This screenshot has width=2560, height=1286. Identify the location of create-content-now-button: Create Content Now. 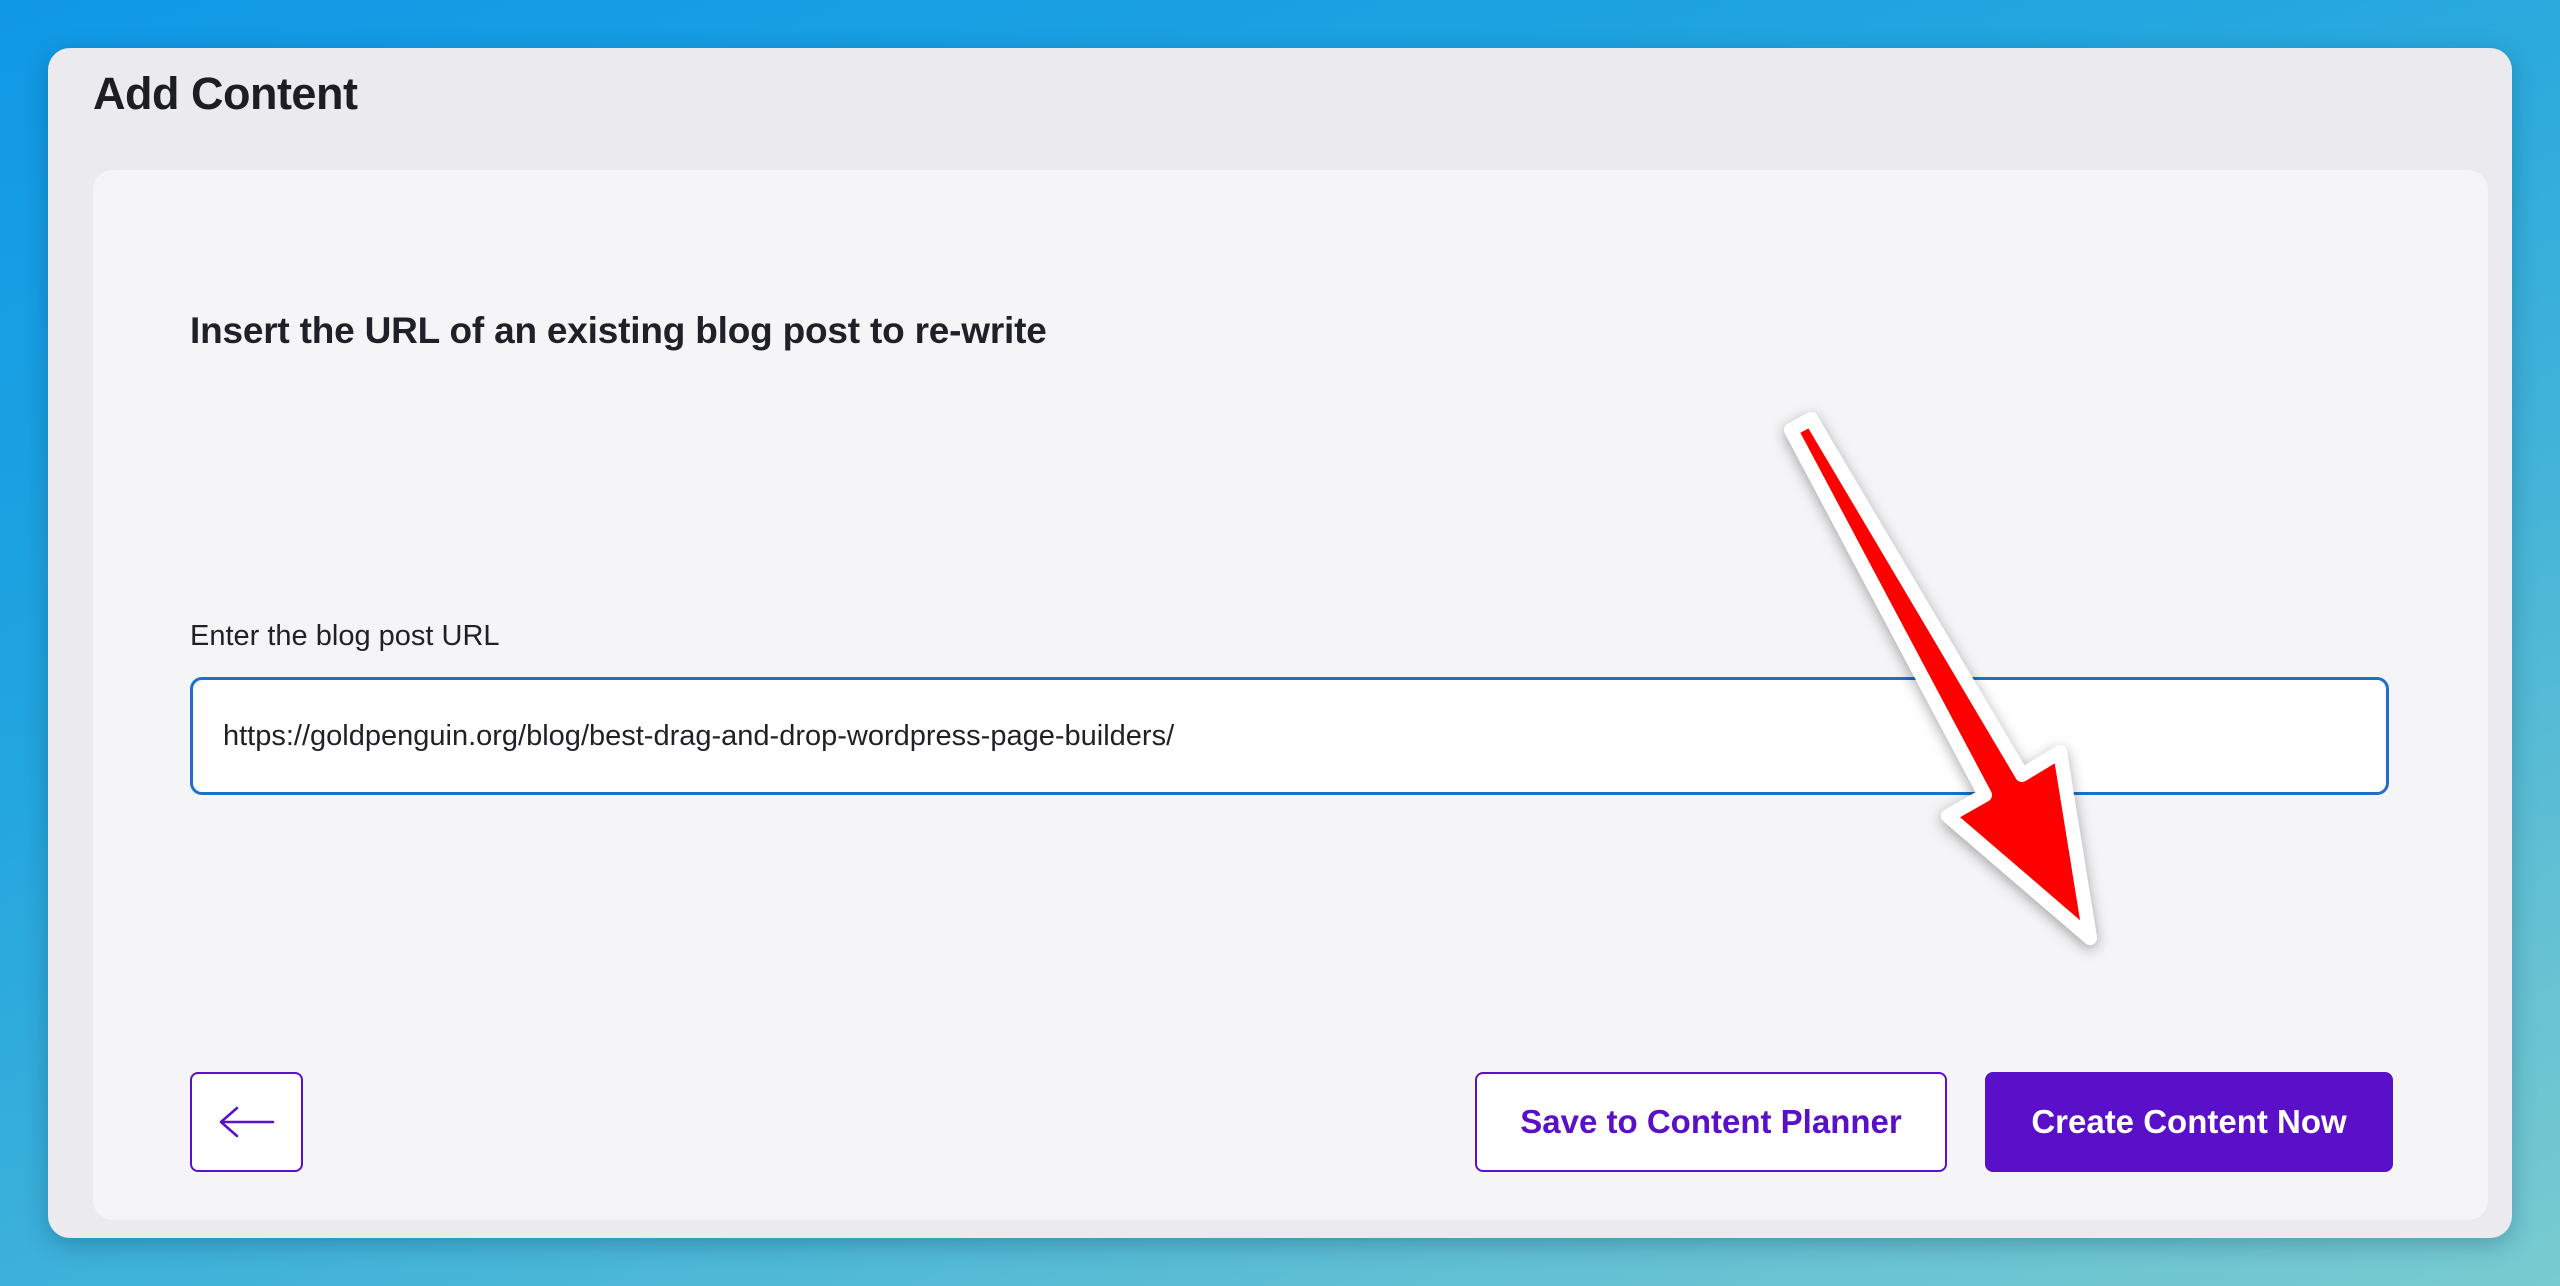
(2189, 1122).